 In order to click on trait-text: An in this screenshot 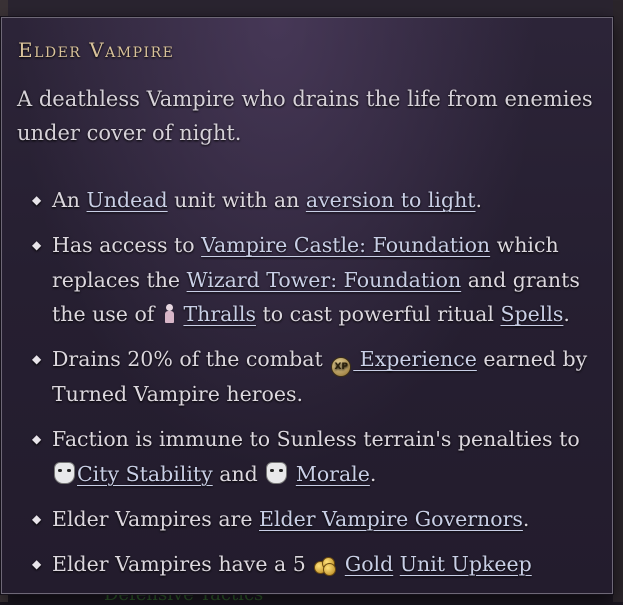, I will do `click(69, 200)`.